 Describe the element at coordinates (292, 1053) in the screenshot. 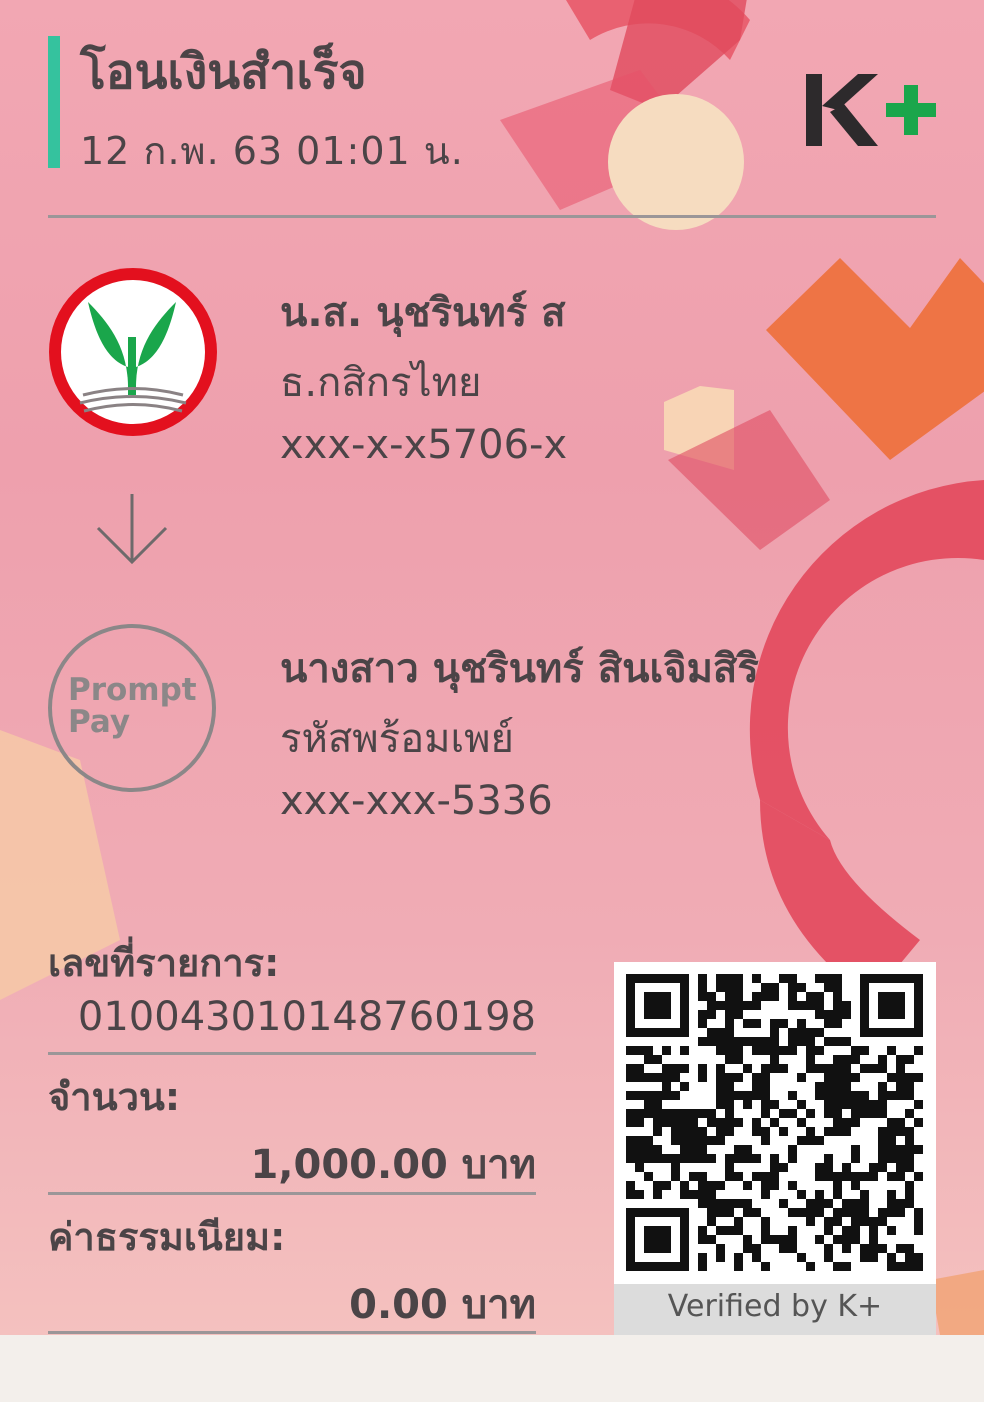

I see `reference-separator` at that location.